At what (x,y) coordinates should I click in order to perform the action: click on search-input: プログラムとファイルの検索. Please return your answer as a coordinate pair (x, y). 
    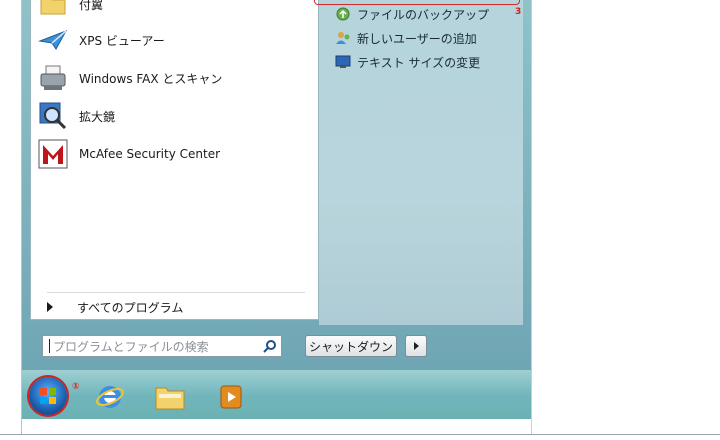
    Looking at the image, I should click on (162, 346).